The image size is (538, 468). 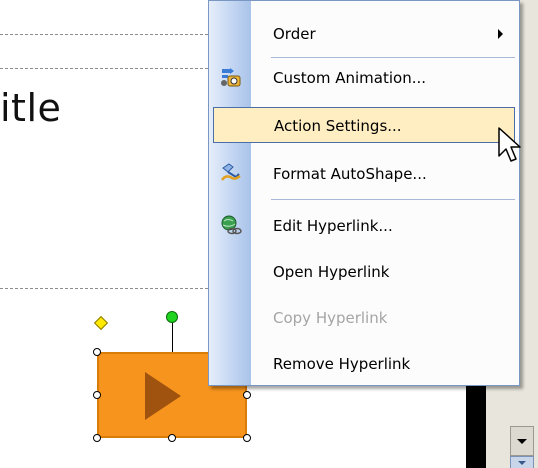 I want to click on menu-item-open-hyperlink: Open Hyperlink, so click(x=364, y=271).